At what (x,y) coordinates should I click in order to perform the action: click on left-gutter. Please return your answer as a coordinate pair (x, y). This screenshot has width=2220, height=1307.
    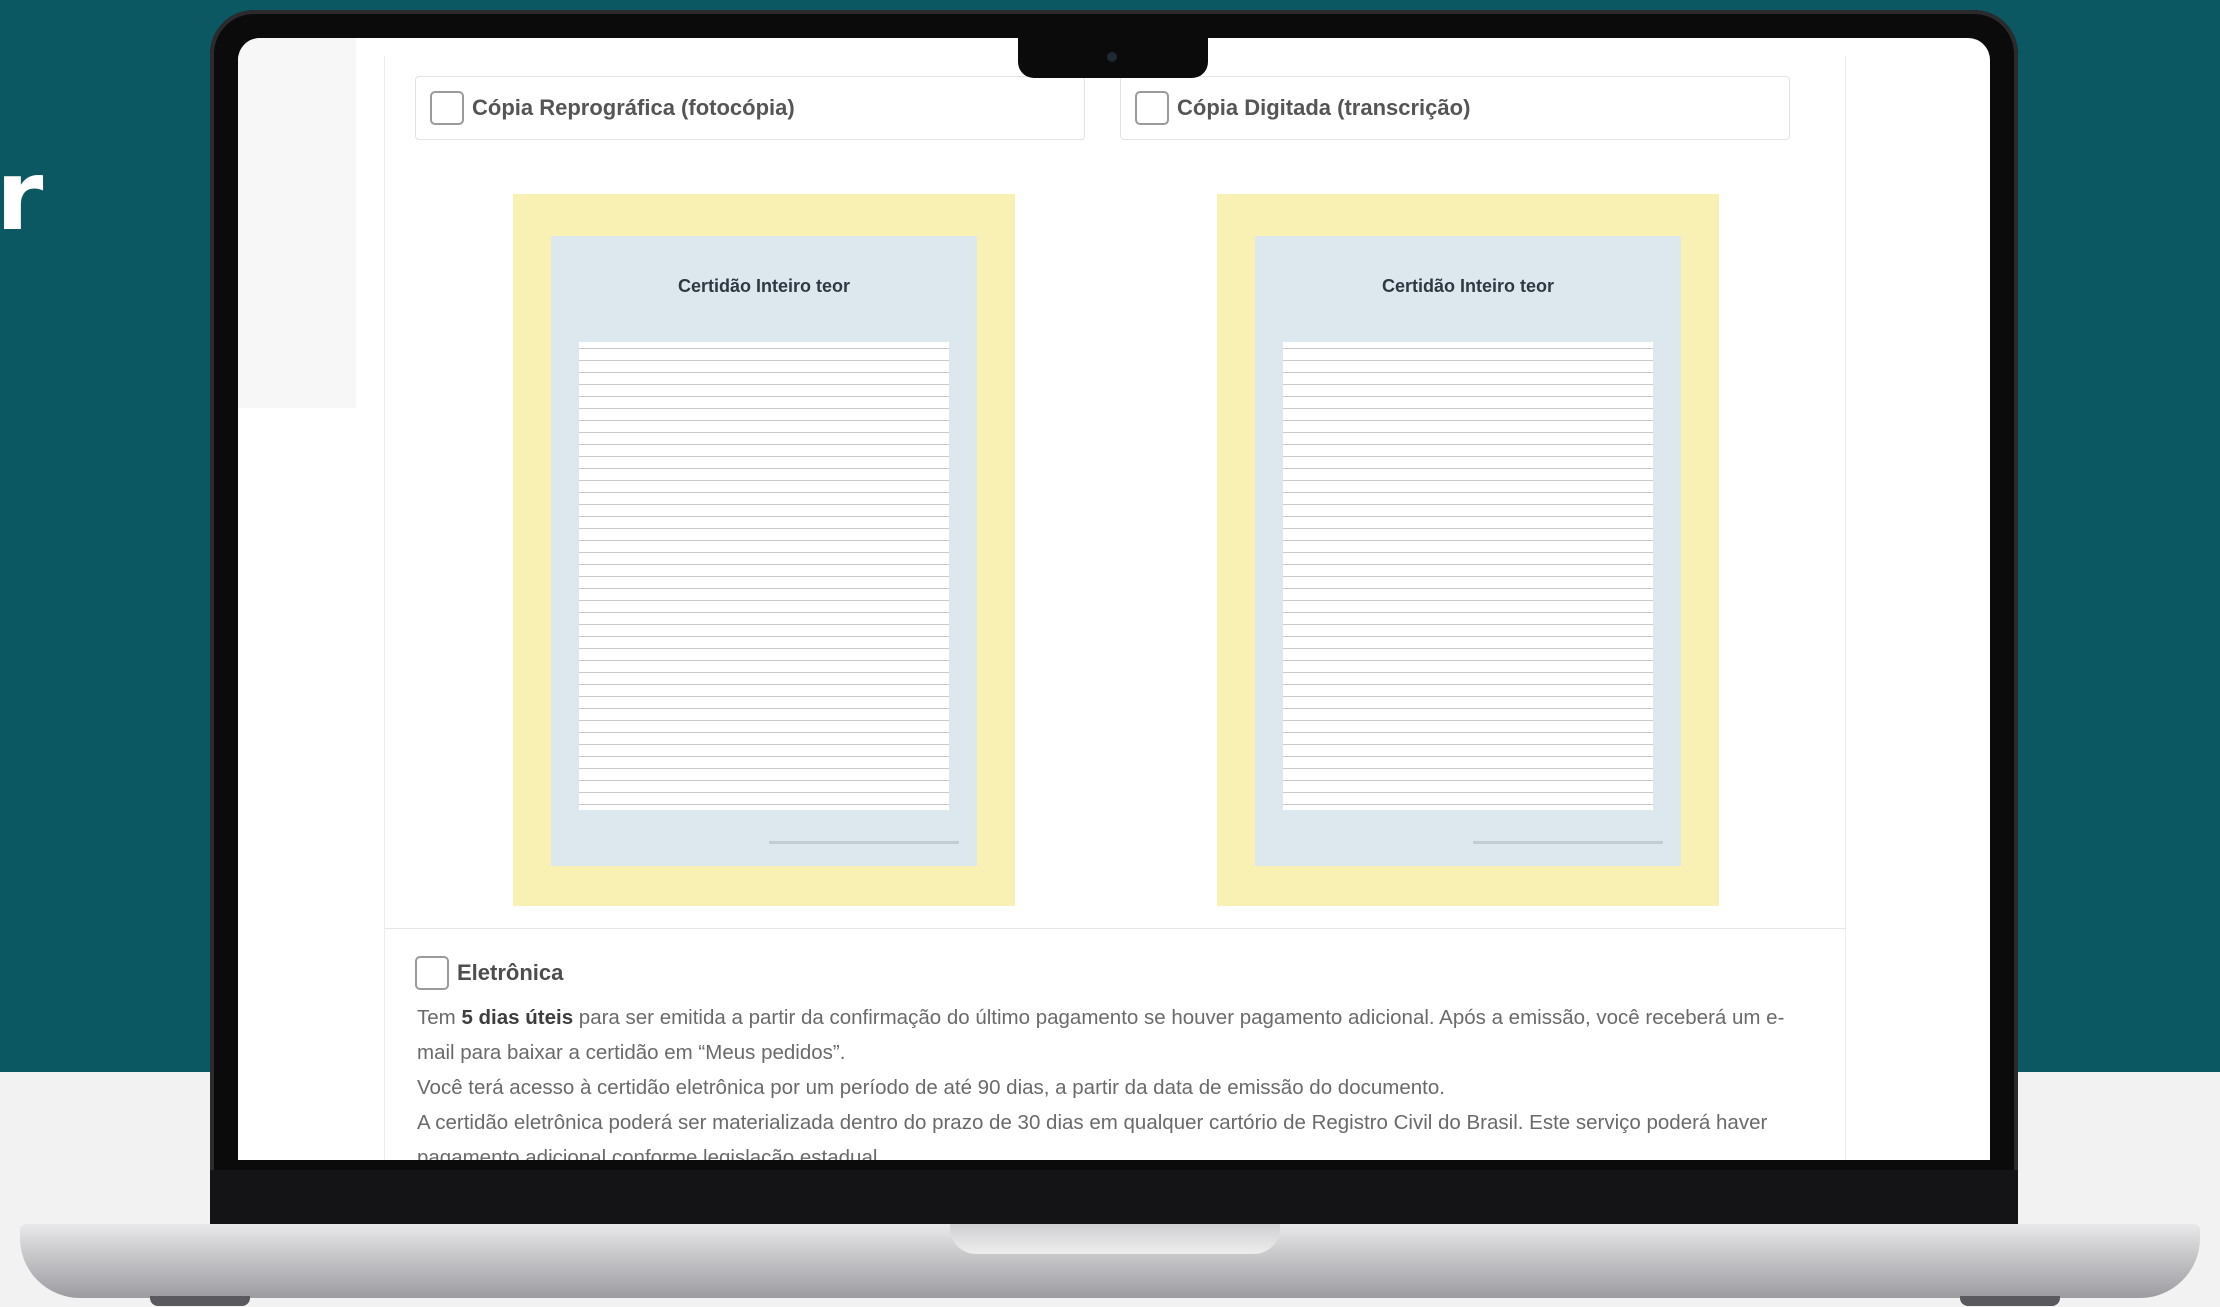
    Looking at the image, I should click on (297, 223).